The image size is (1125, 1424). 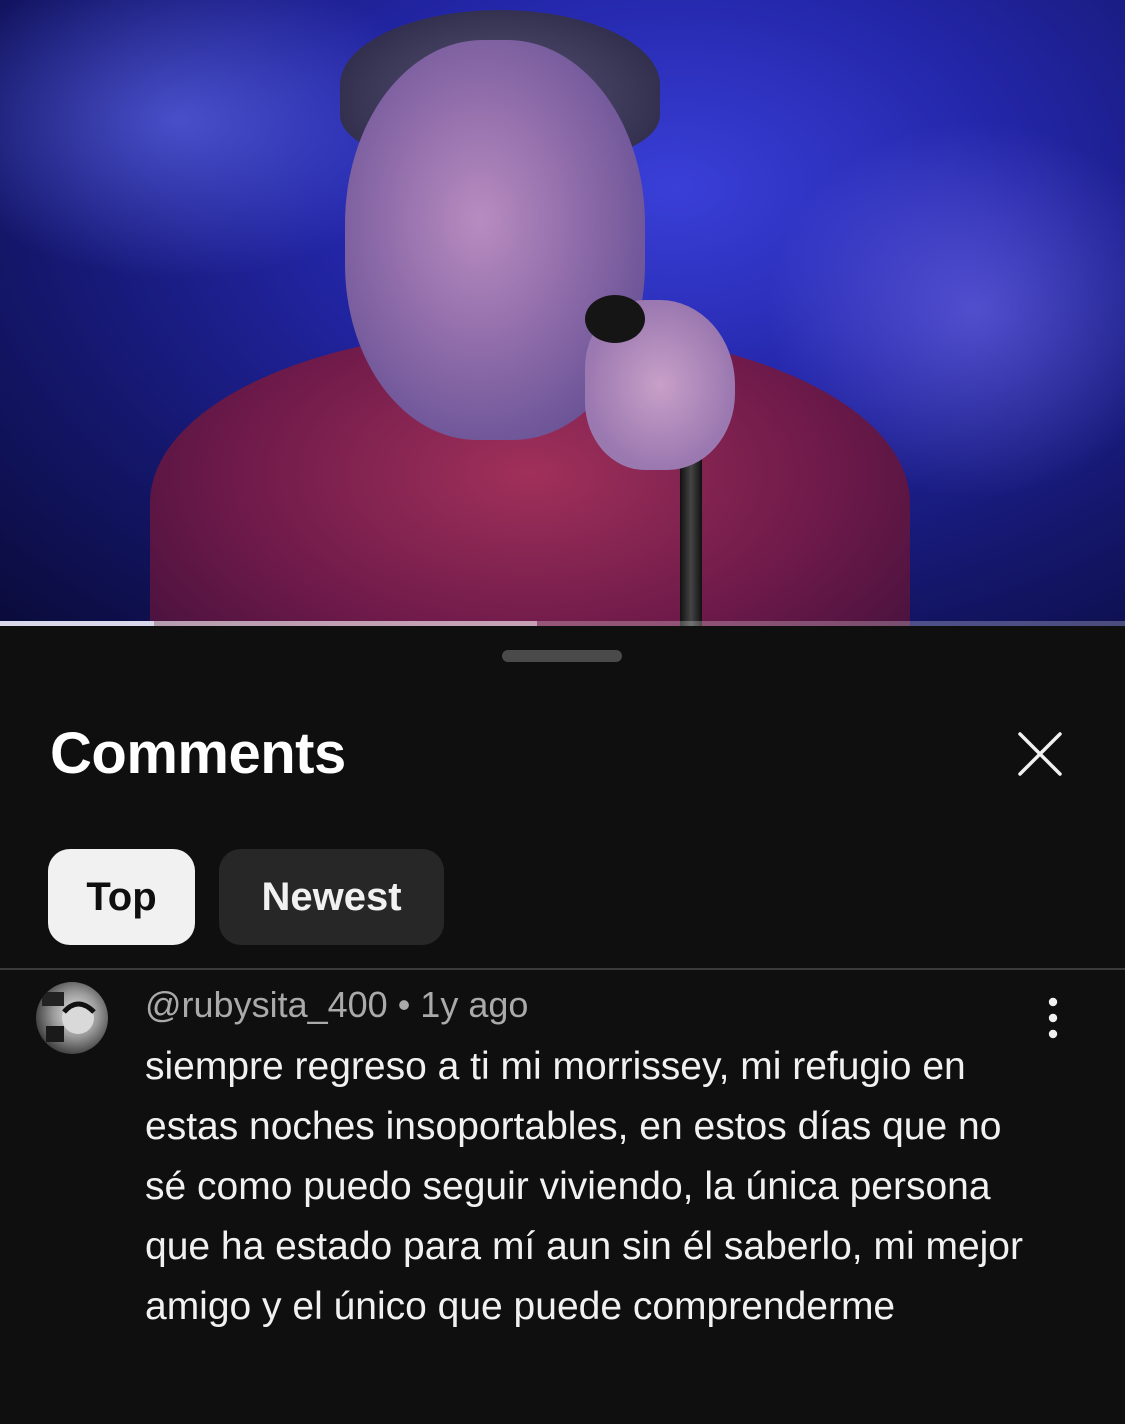 I want to click on comment-author: @rubysita_400, so click(x=266, y=1004).